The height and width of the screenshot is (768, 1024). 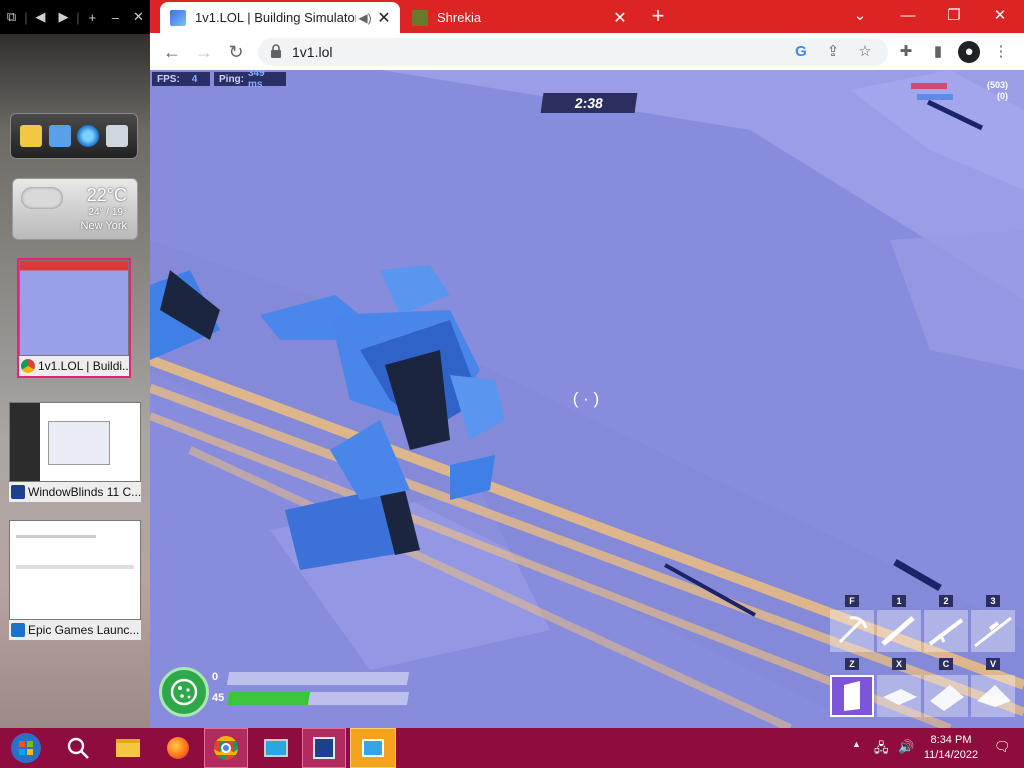 What do you see at coordinates (92, 17) in the screenshot?
I see `add-icon: +` at bounding box center [92, 17].